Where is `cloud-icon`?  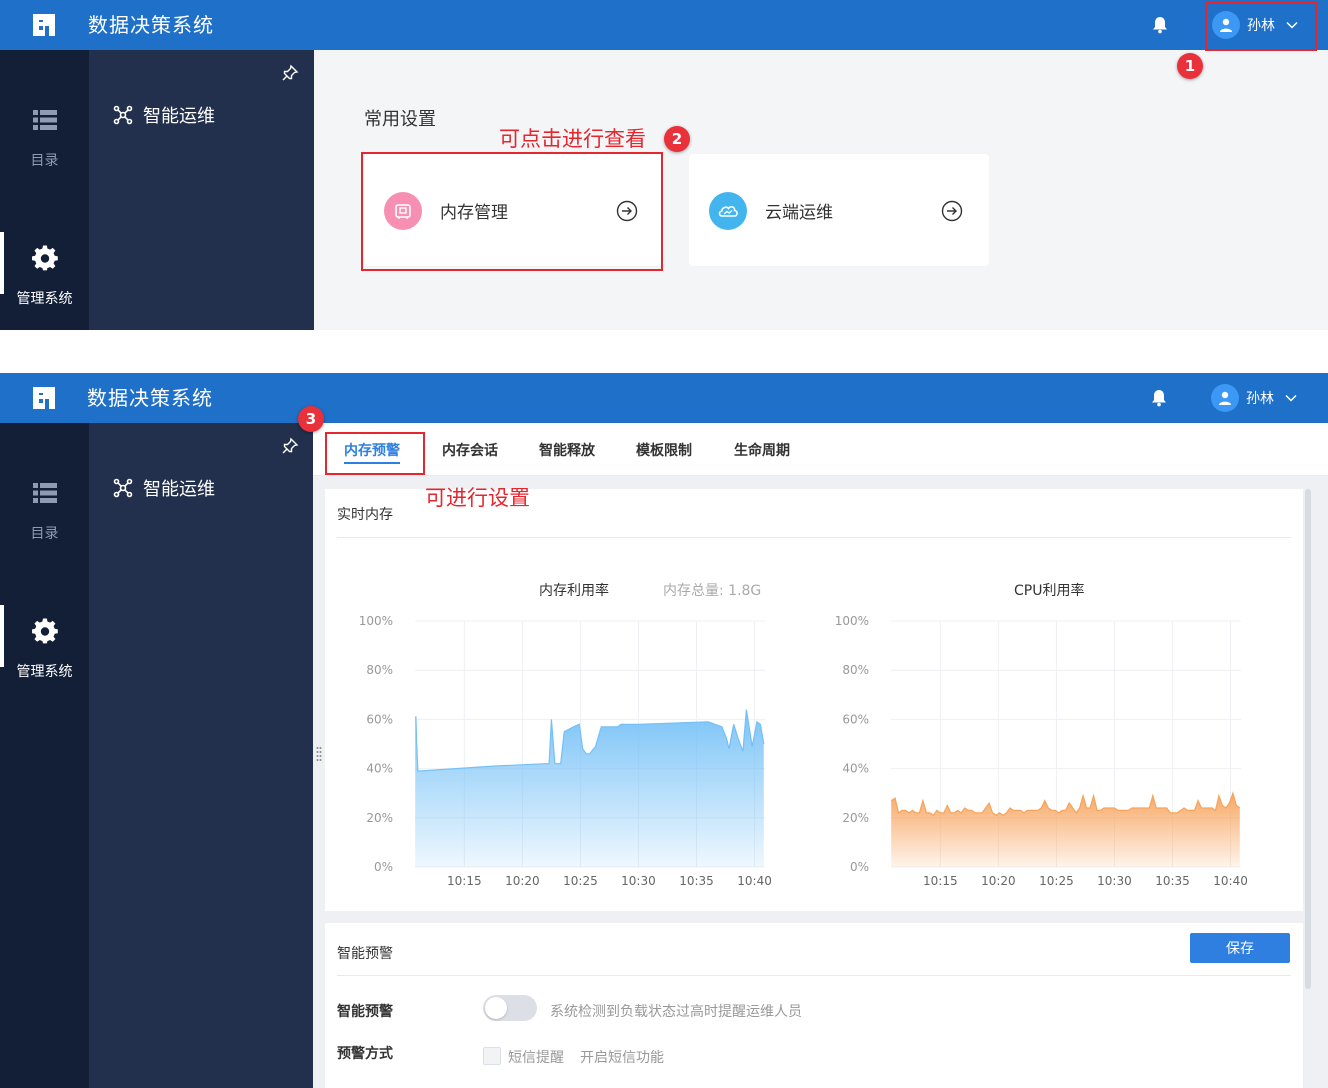 cloud-icon is located at coordinates (728, 211).